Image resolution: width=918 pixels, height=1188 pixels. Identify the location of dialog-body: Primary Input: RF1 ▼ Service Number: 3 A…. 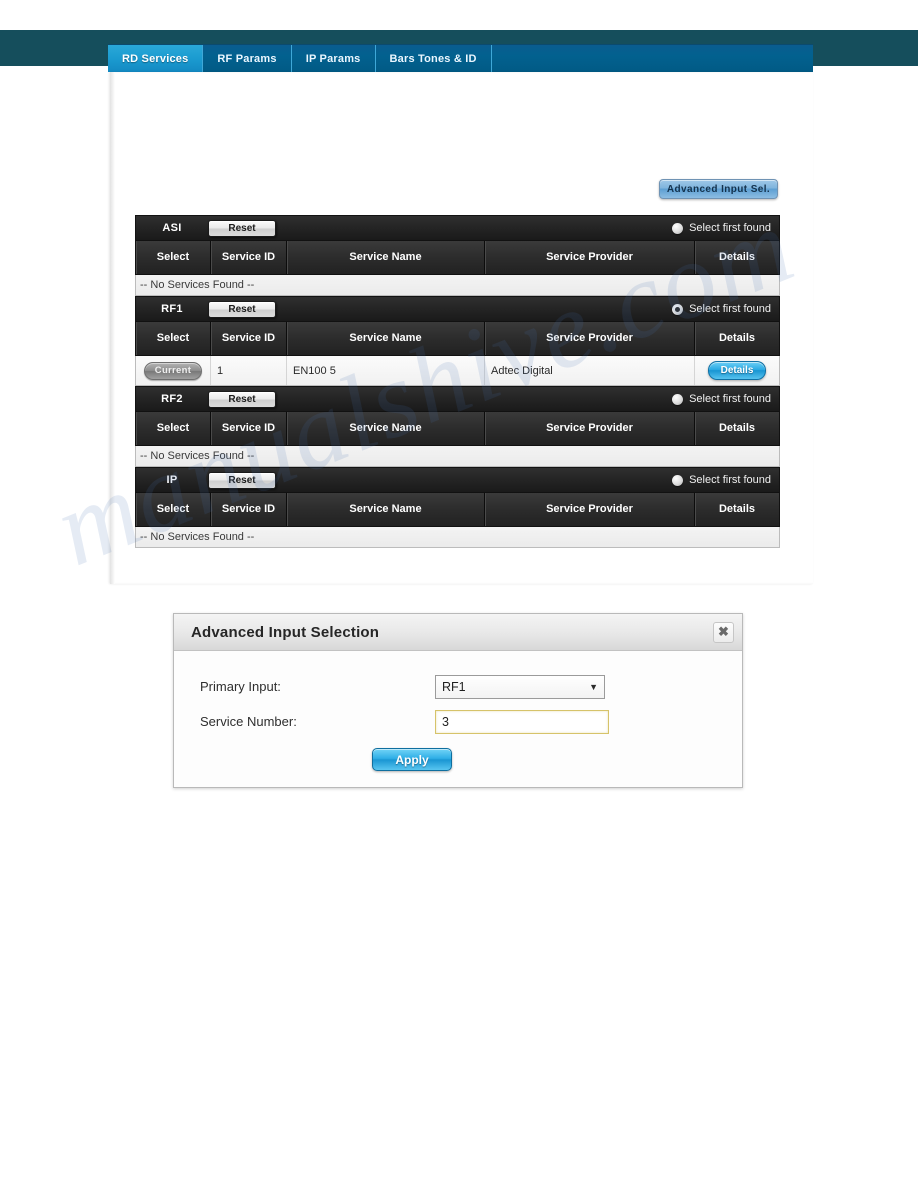
(458, 719).